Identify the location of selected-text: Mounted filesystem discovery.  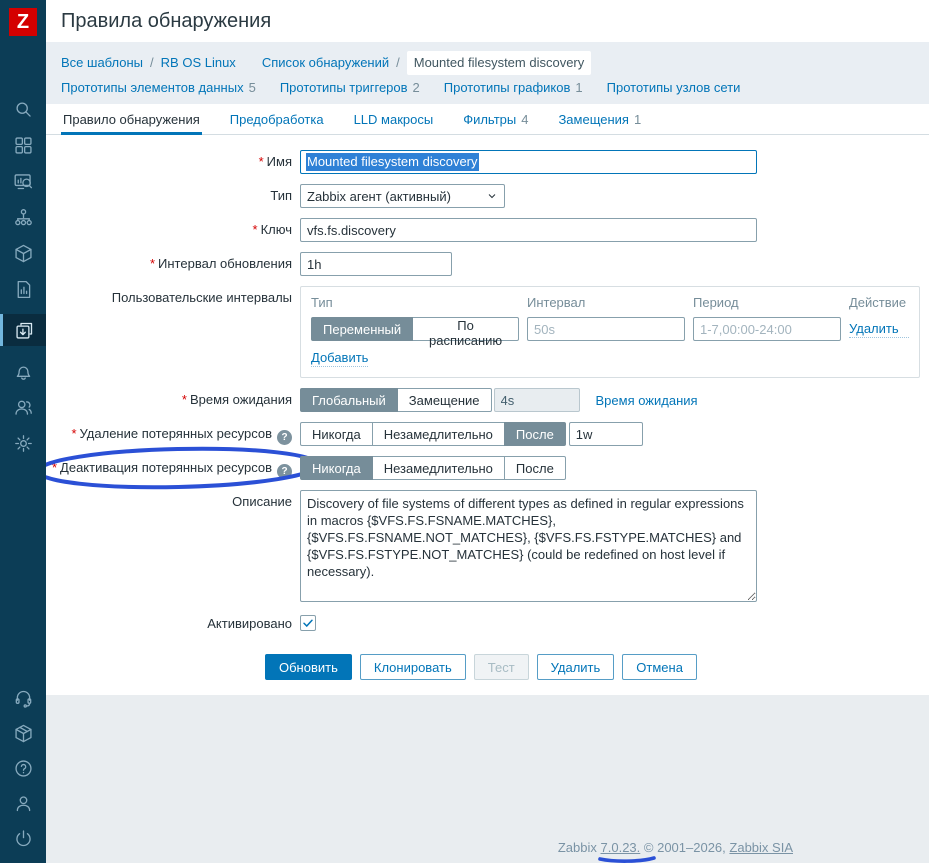
(392, 162).